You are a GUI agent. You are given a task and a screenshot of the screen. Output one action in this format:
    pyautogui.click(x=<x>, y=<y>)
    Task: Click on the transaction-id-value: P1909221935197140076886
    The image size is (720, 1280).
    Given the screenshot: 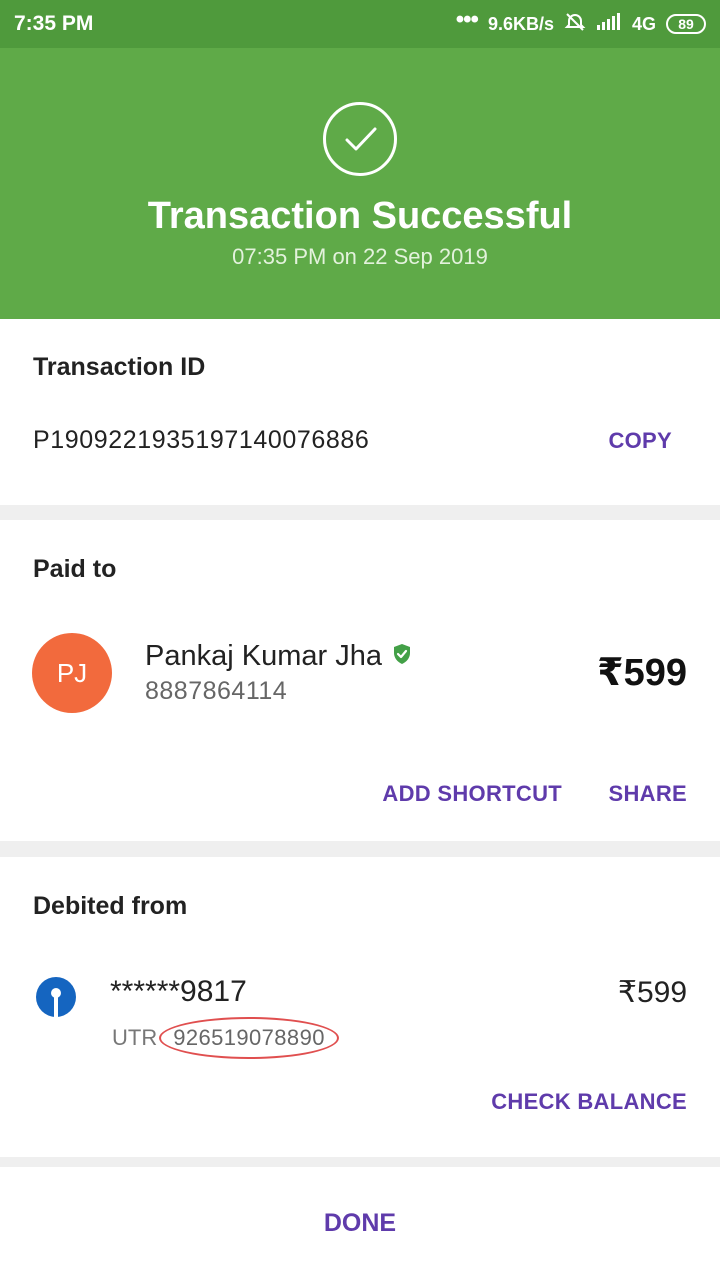 What is the action you would take?
    pyautogui.click(x=201, y=440)
    